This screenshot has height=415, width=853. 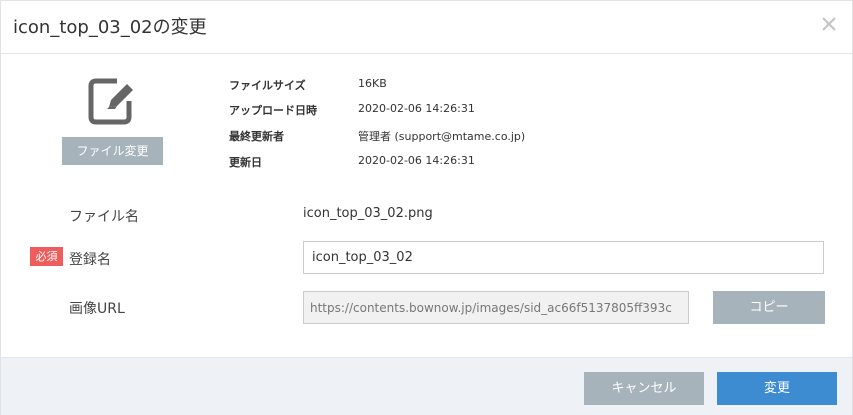 I want to click on meta-value-last-updater: 管理者 (support@mtame.co.jp), so click(x=442, y=136).